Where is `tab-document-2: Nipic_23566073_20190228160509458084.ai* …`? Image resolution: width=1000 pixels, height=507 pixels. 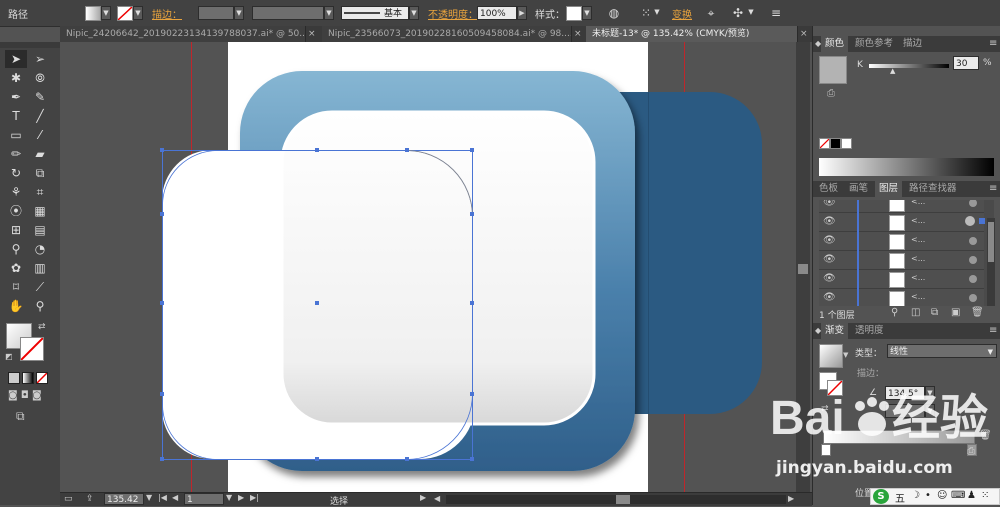 tab-document-2: Nipic_23566073_20190228160509458084.ai* … is located at coordinates (447, 34).